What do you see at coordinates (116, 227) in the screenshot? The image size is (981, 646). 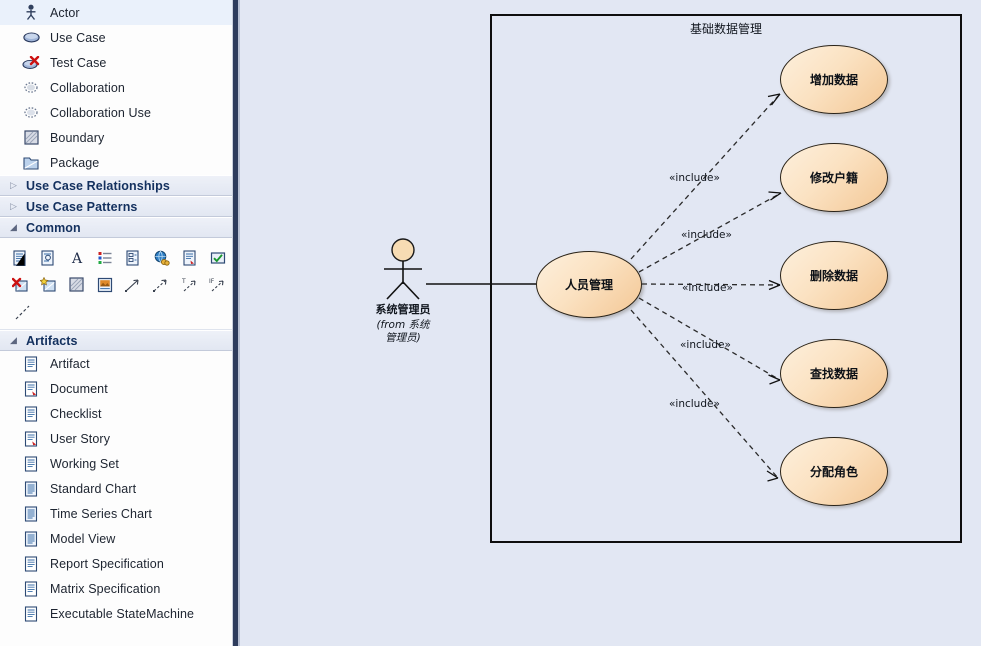 I see `palette-section-common: ◢ Common` at bounding box center [116, 227].